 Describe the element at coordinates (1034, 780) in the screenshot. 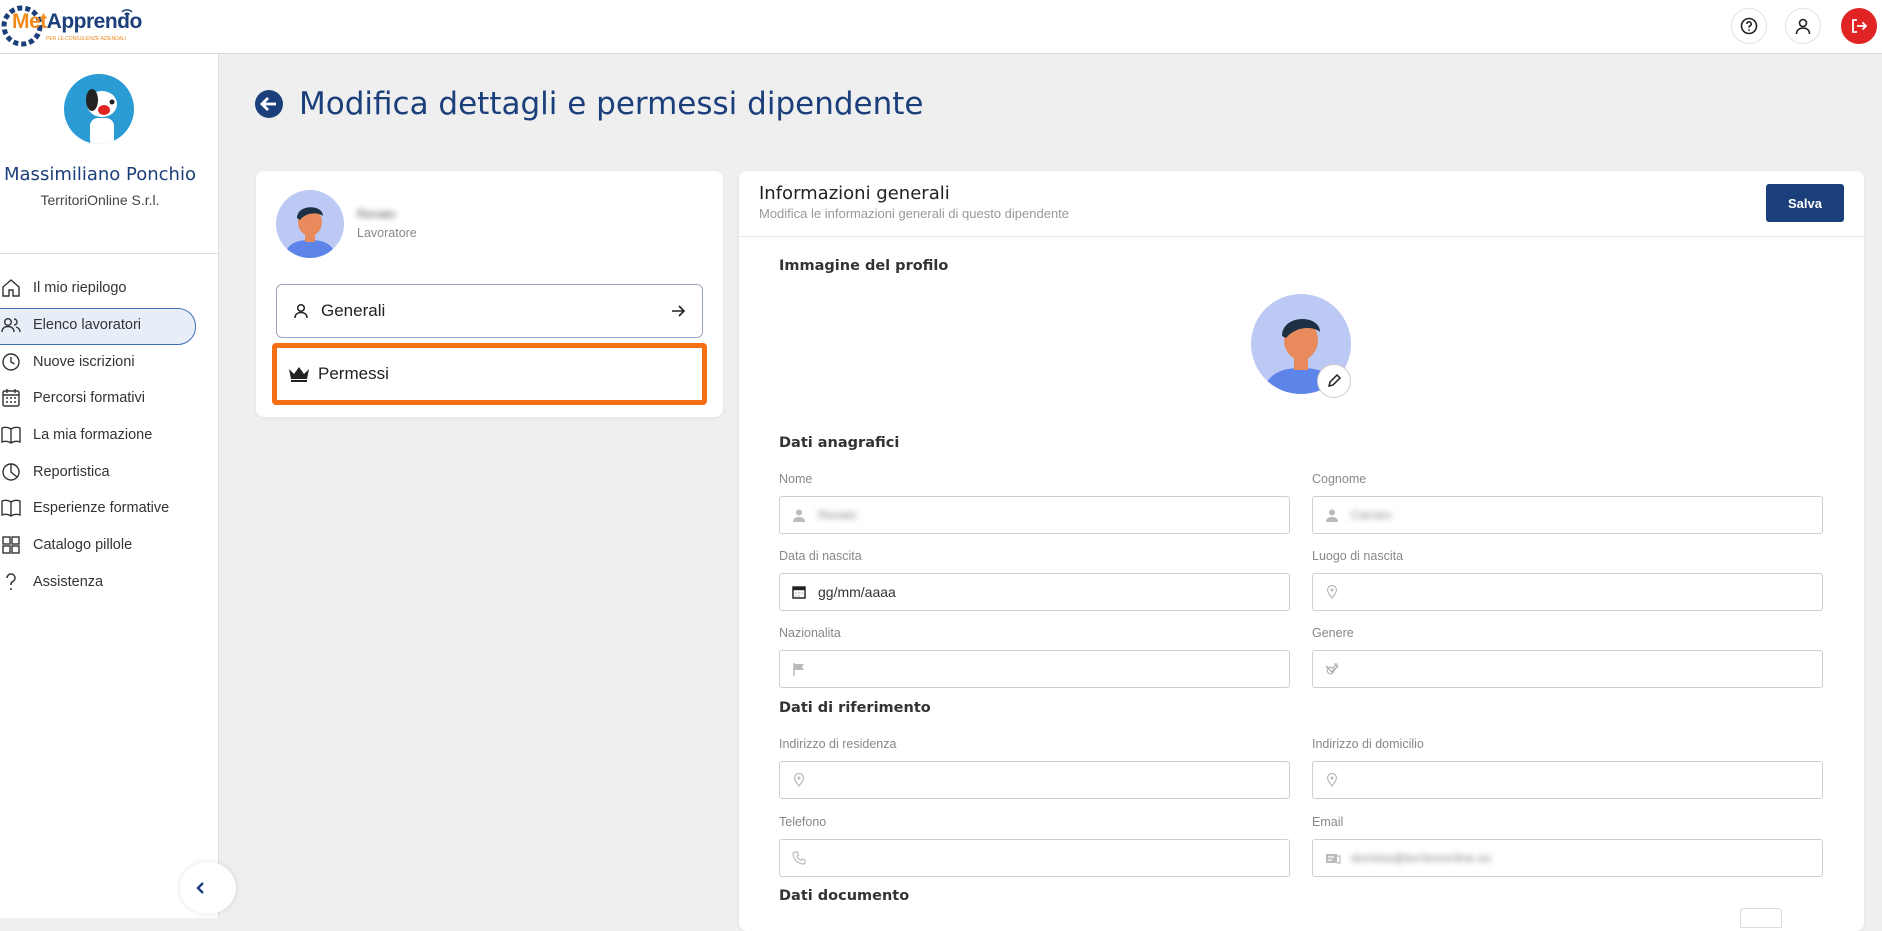

I see `residenza-field` at that location.